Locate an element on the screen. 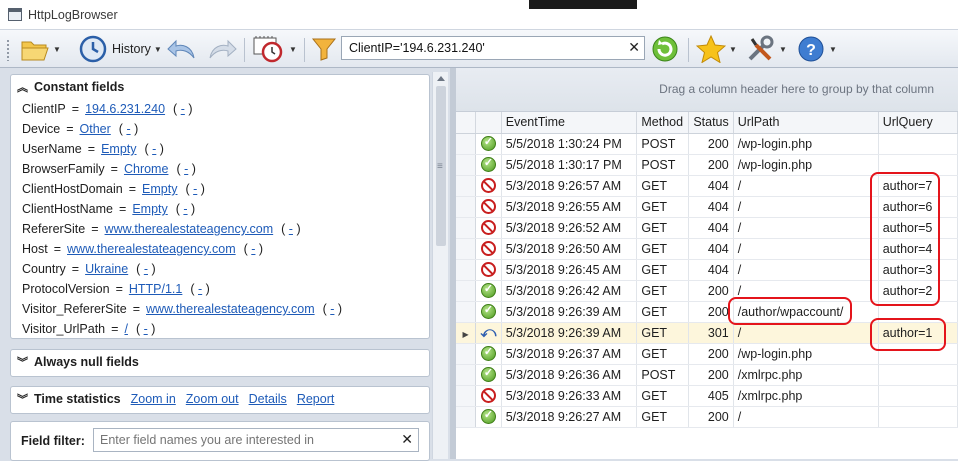 This screenshot has height=461, width=958. cell-eventtime: 5/3/2018 9:26:55 AM is located at coordinates (569, 207).